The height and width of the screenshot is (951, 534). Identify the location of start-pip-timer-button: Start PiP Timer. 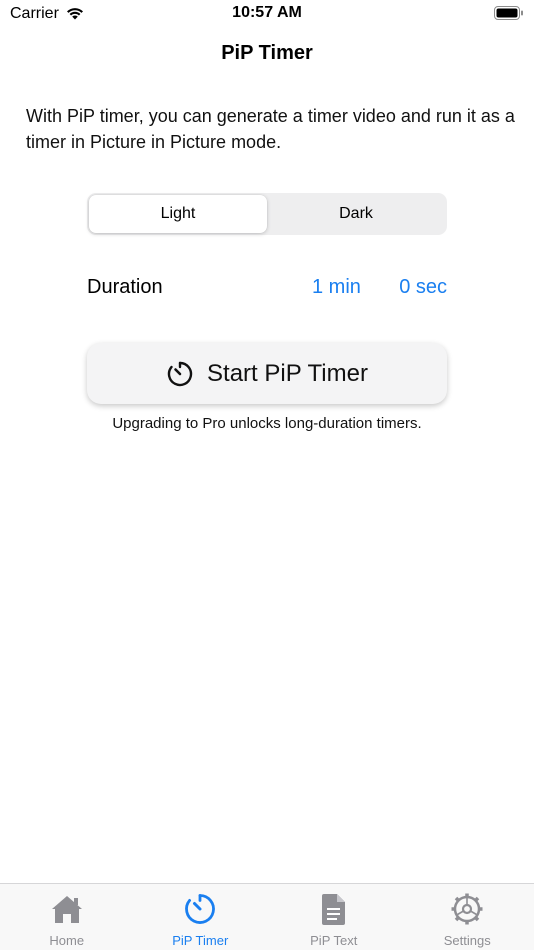
(267, 373).